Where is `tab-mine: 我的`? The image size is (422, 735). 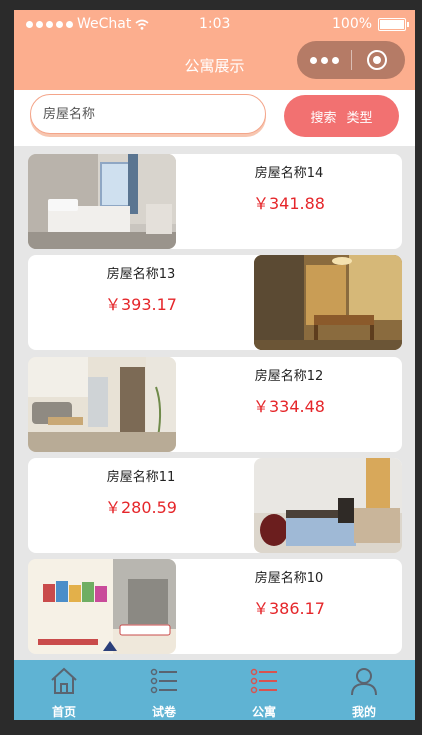 tab-mine: 我的 is located at coordinates (364, 690).